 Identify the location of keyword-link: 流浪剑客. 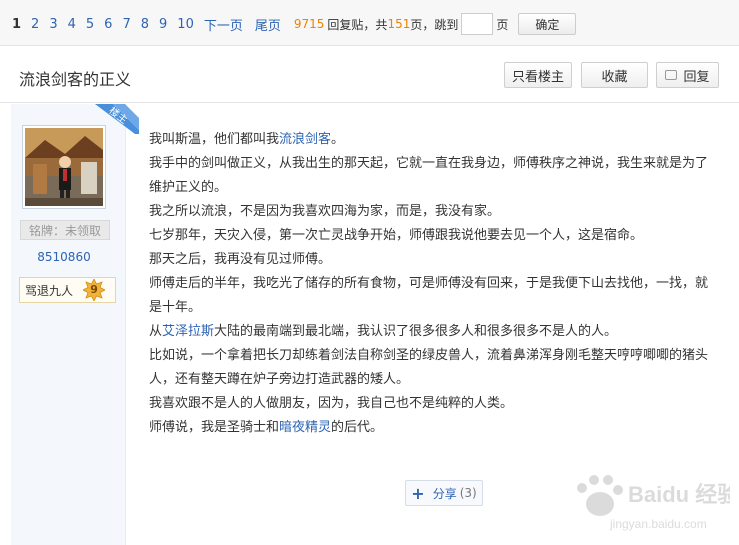
(305, 139).